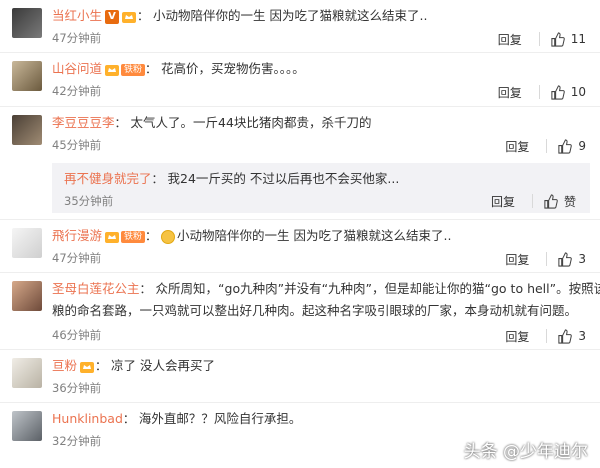 Image resolution: width=600 pixels, height=468 pixels. What do you see at coordinates (525, 452) in the screenshot?
I see `watermark: 头条 @少年迪尔` at bounding box center [525, 452].